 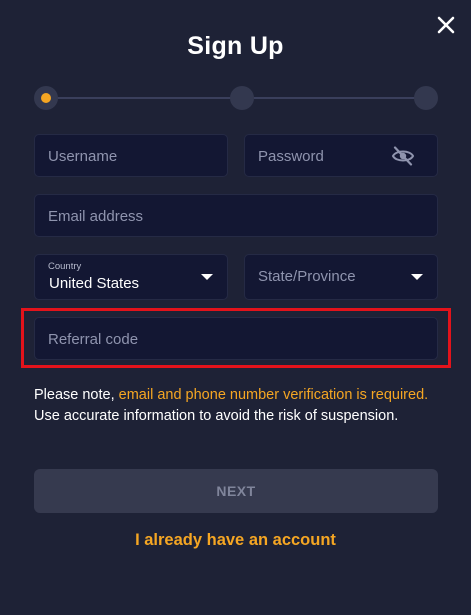 I want to click on username-field: Username, so click(x=131, y=155).